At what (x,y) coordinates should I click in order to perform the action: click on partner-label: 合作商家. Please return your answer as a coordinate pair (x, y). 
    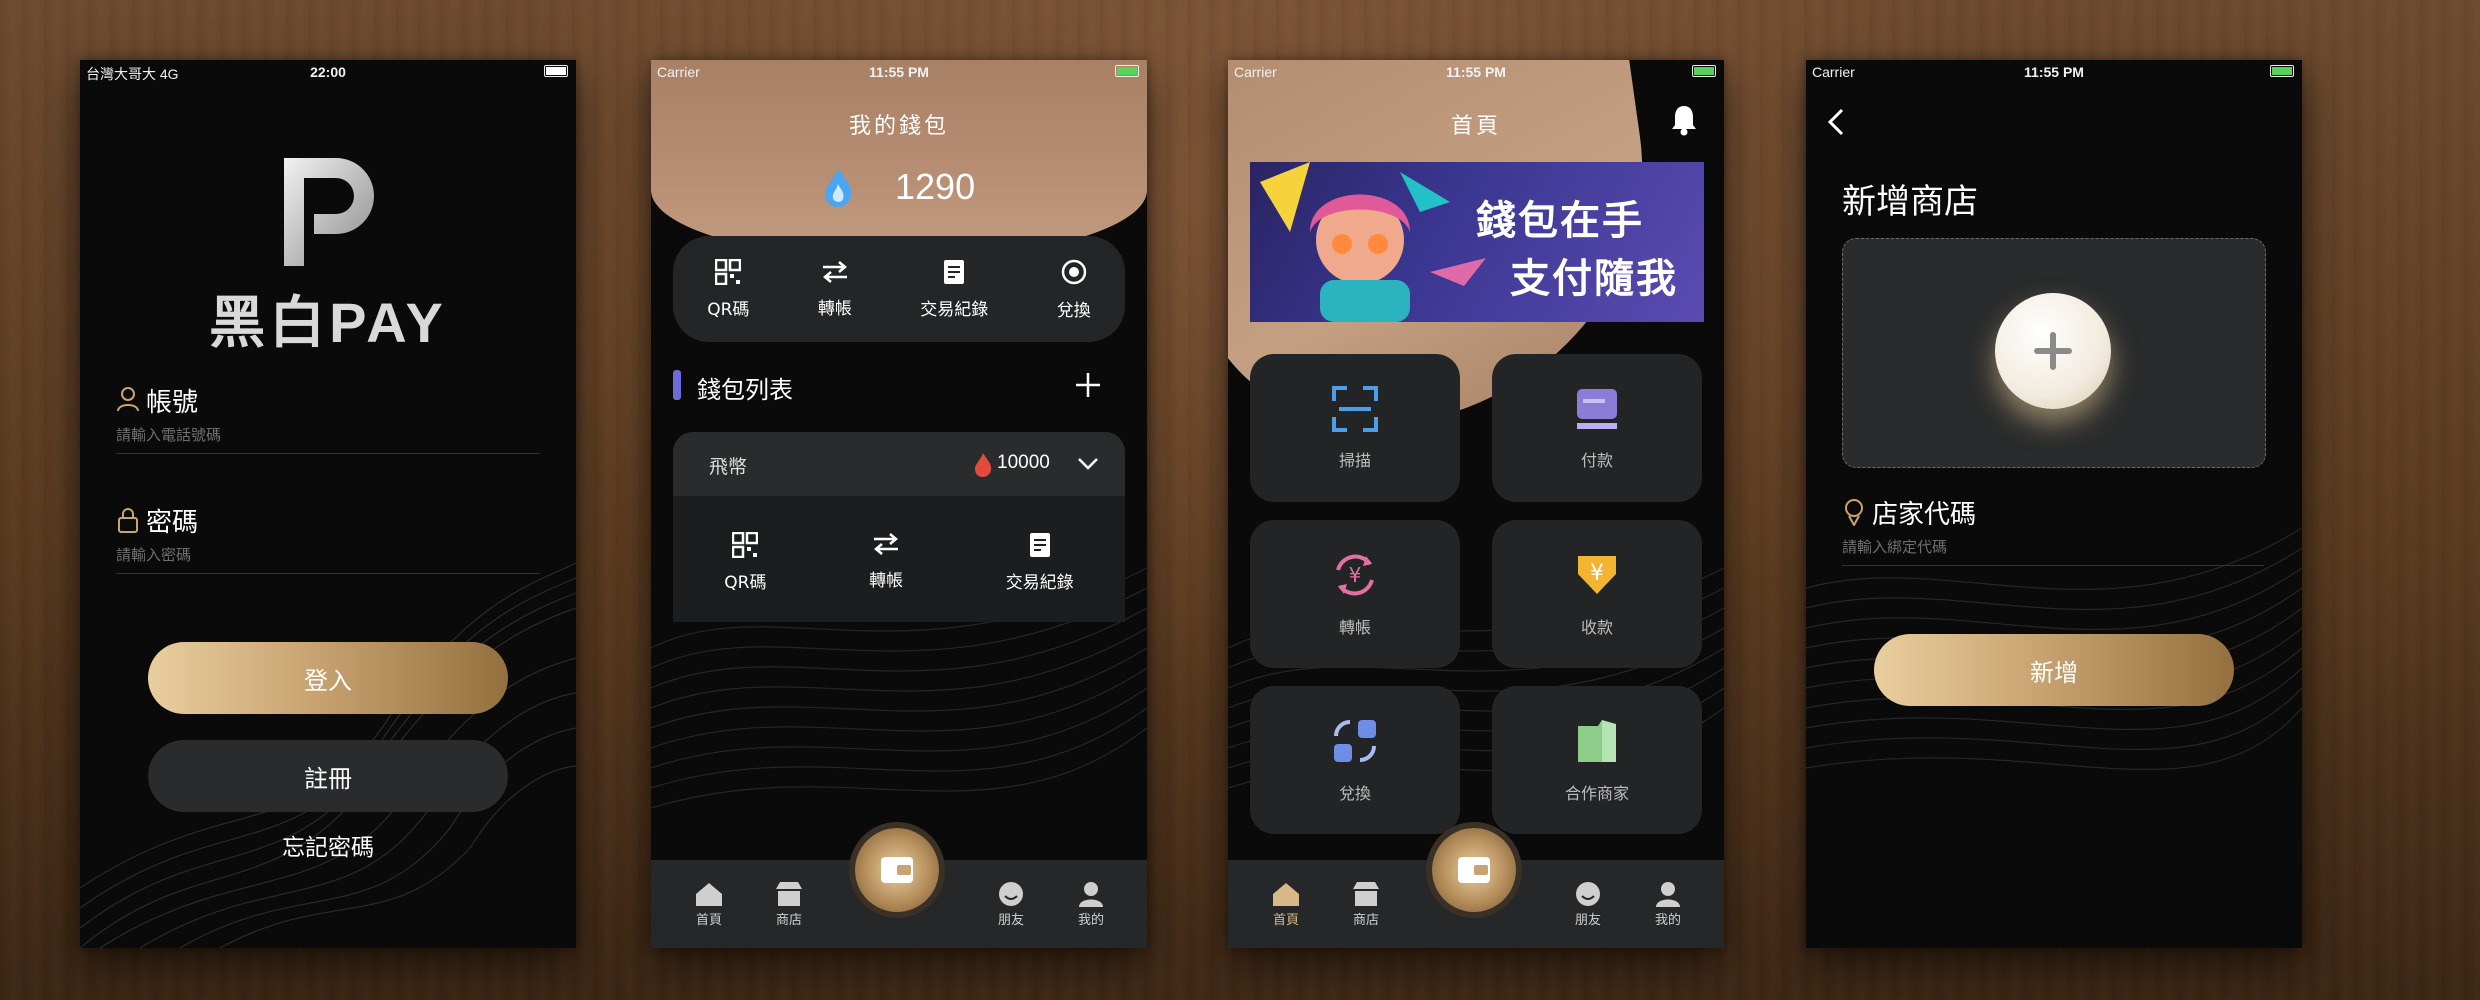
    Looking at the image, I should click on (1596, 793).